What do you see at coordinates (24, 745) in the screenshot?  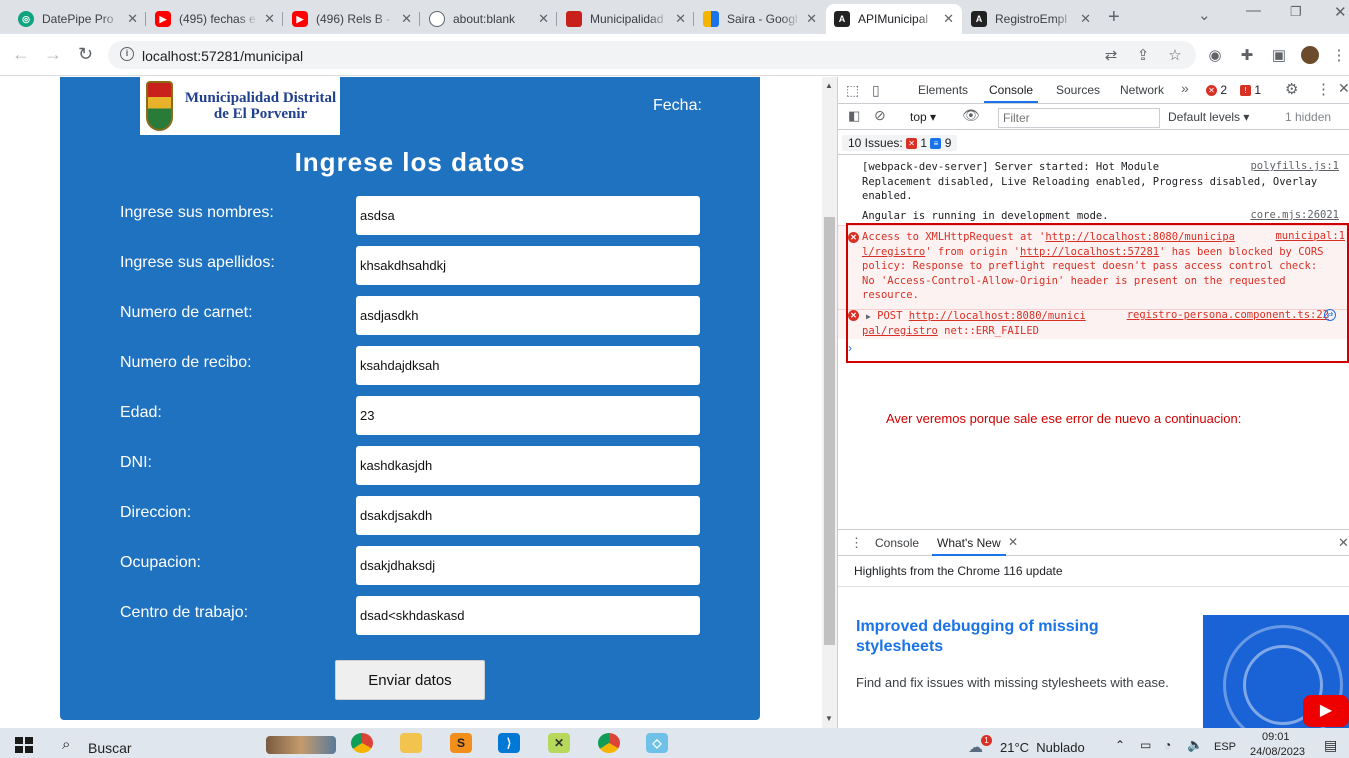 I see `windows-start-icon` at bounding box center [24, 745].